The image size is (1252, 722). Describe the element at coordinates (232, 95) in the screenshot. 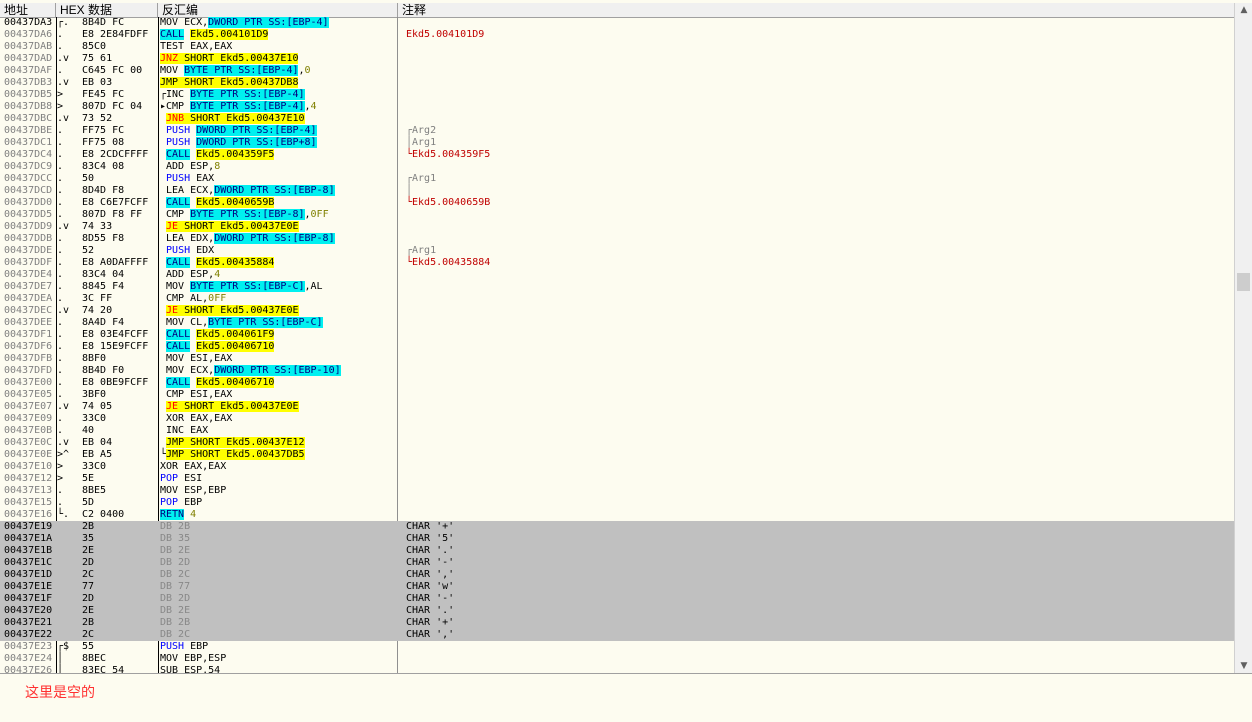

I see `row-disassembly: ┌INC BYTE PTR SS:[EBP-4]` at that location.